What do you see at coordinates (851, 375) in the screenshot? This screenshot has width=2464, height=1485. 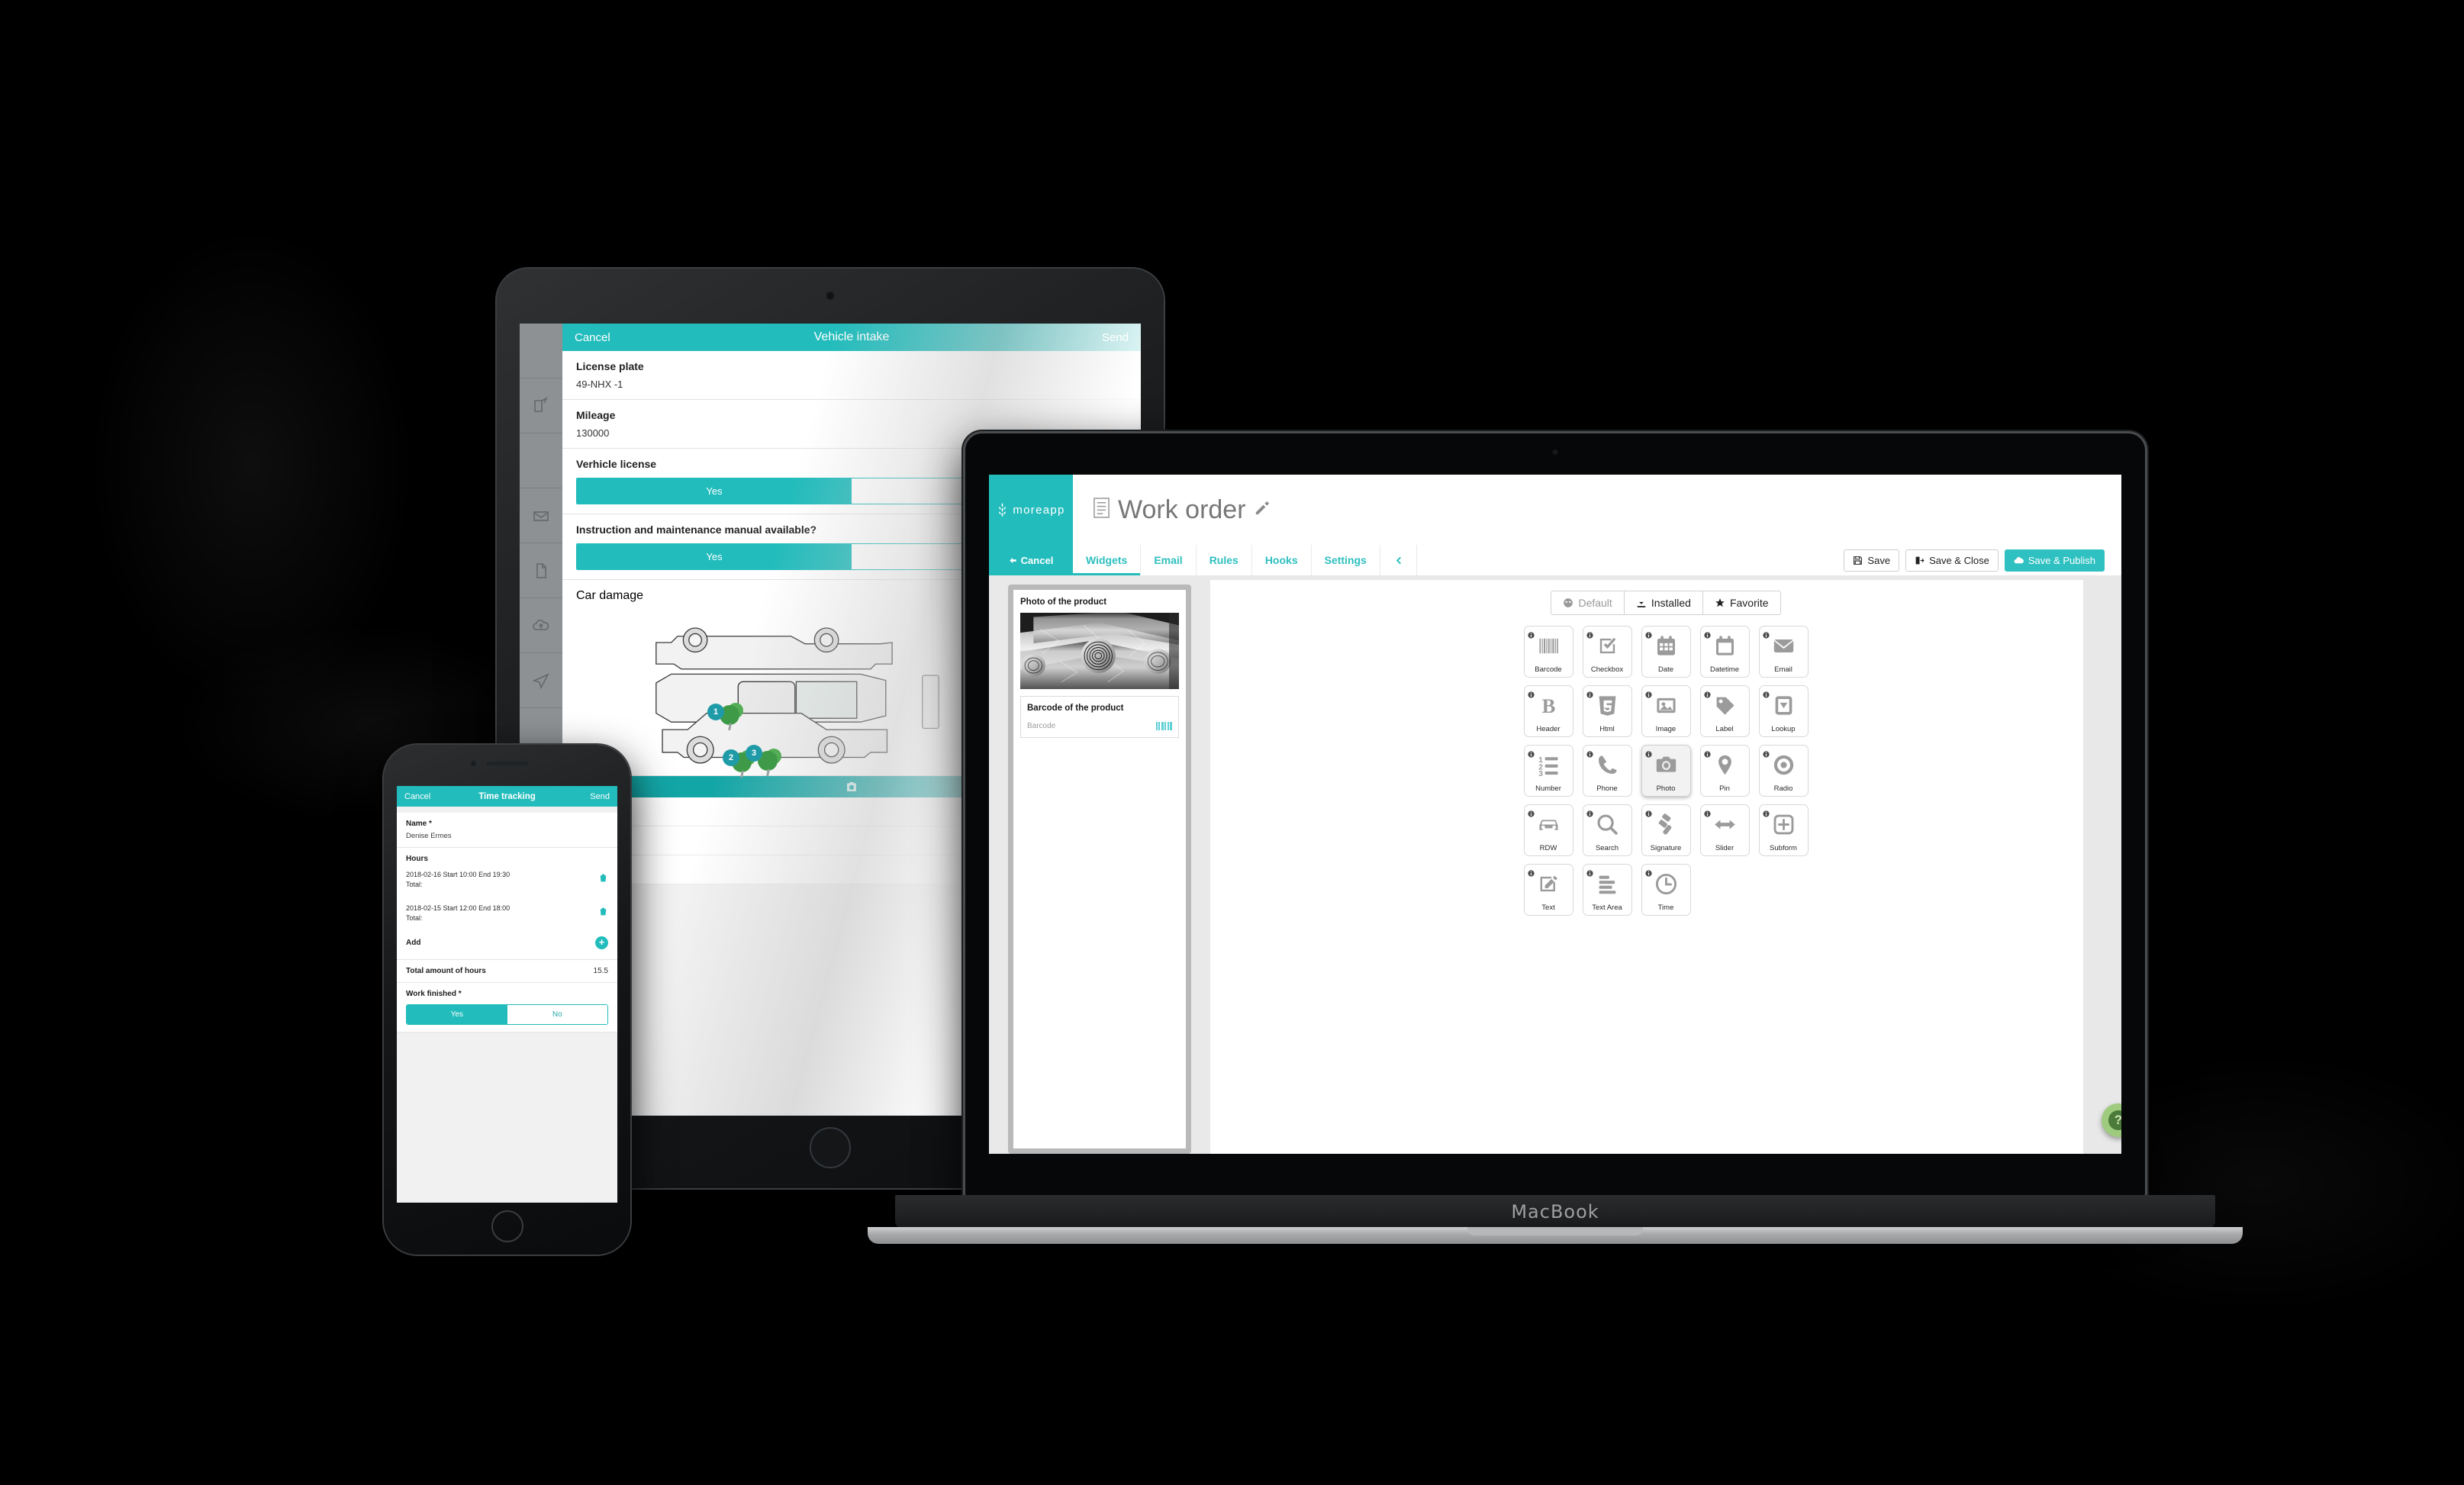 I see `field-license-plate: License plate 49-NHX -1` at bounding box center [851, 375].